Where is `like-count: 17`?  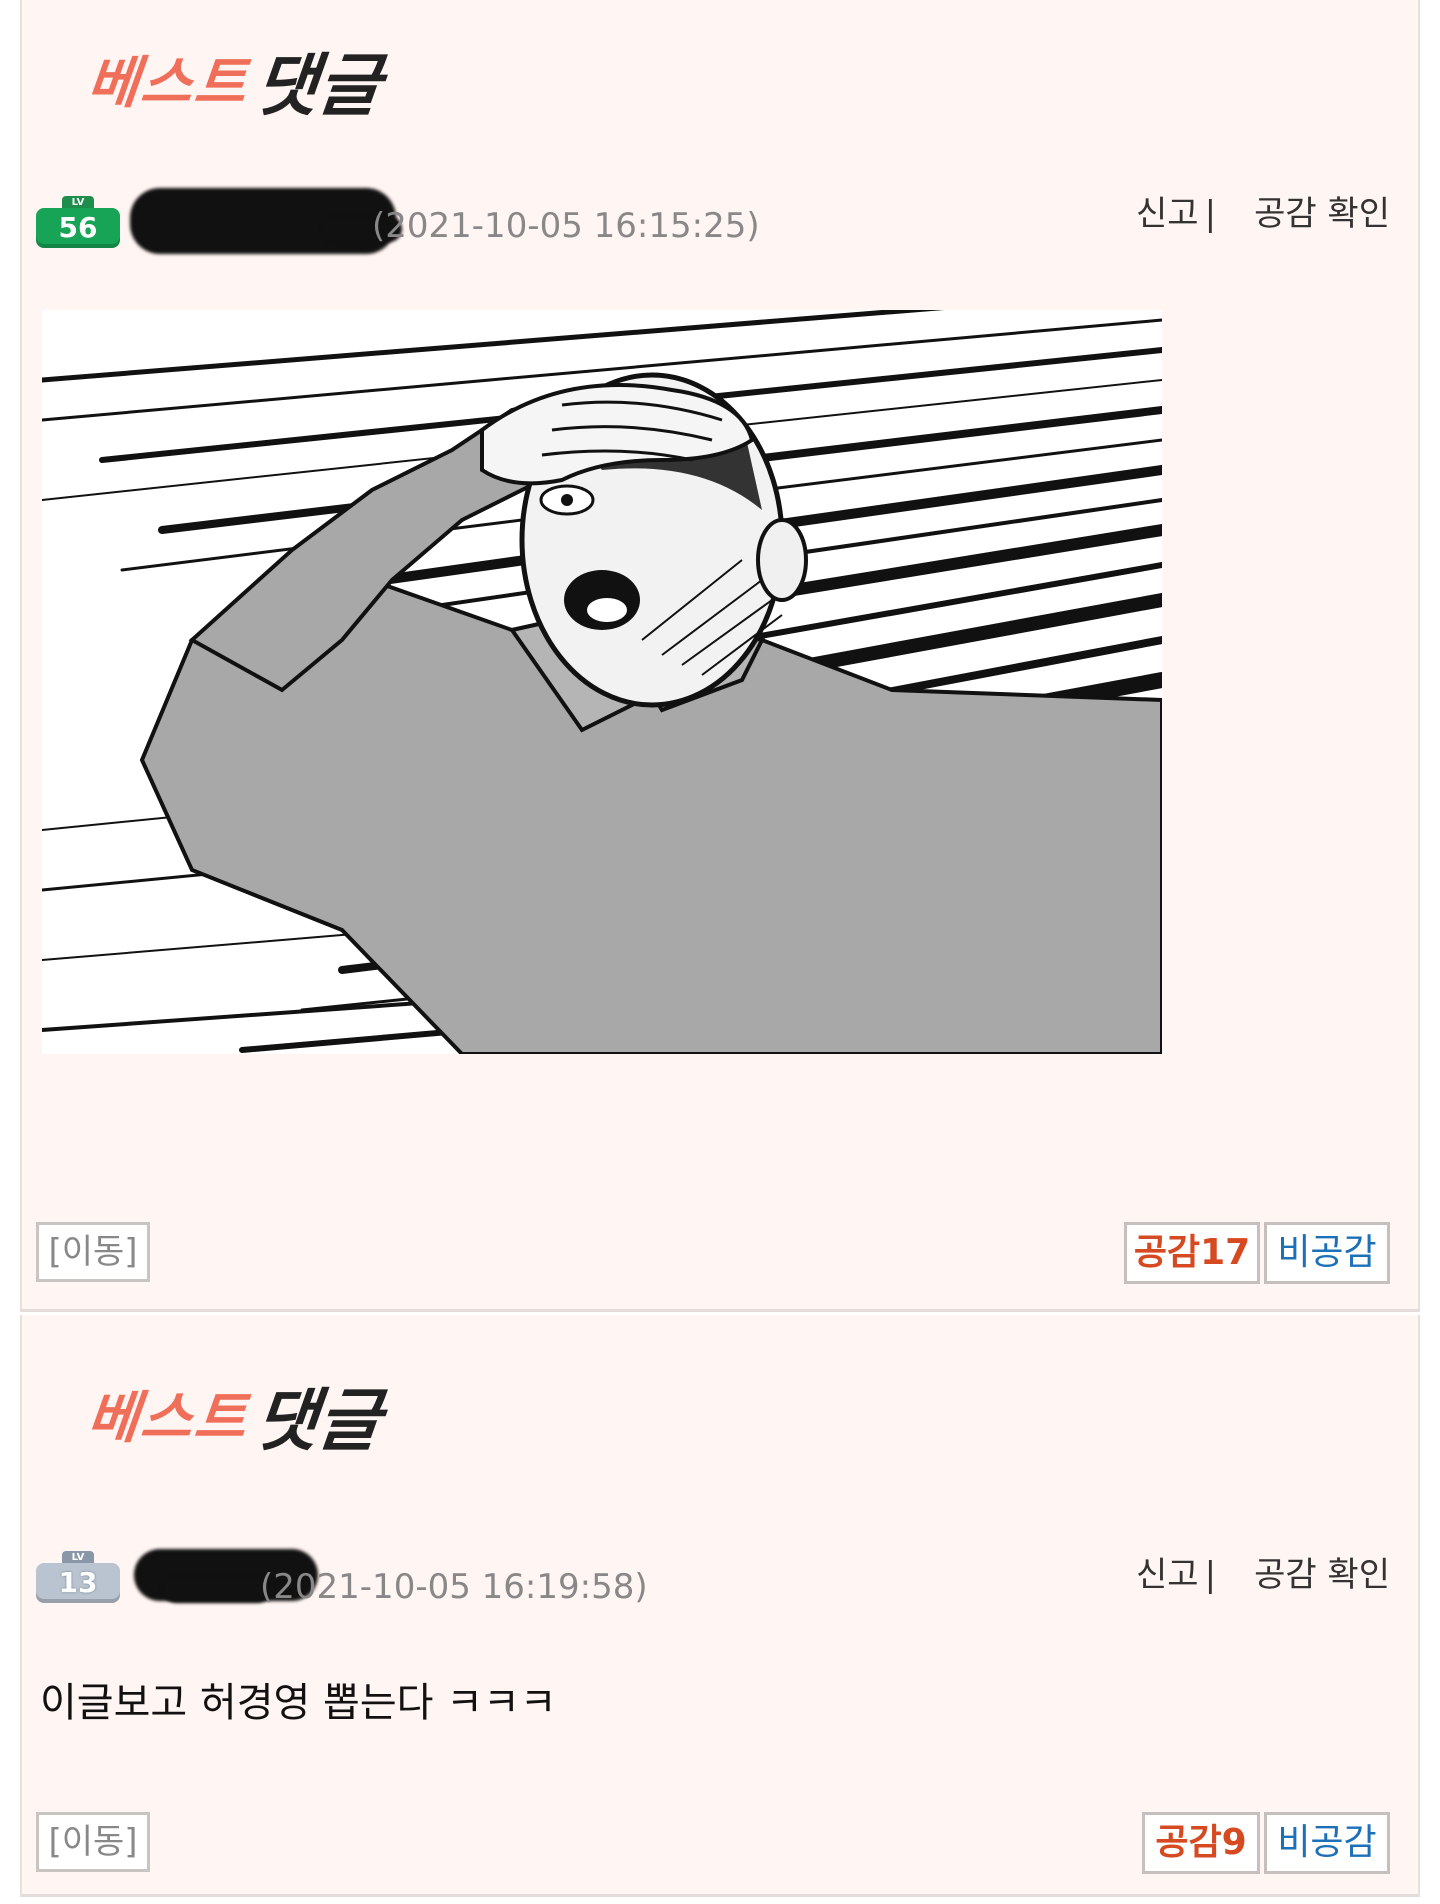 like-count: 17 is located at coordinates (1225, 1252).